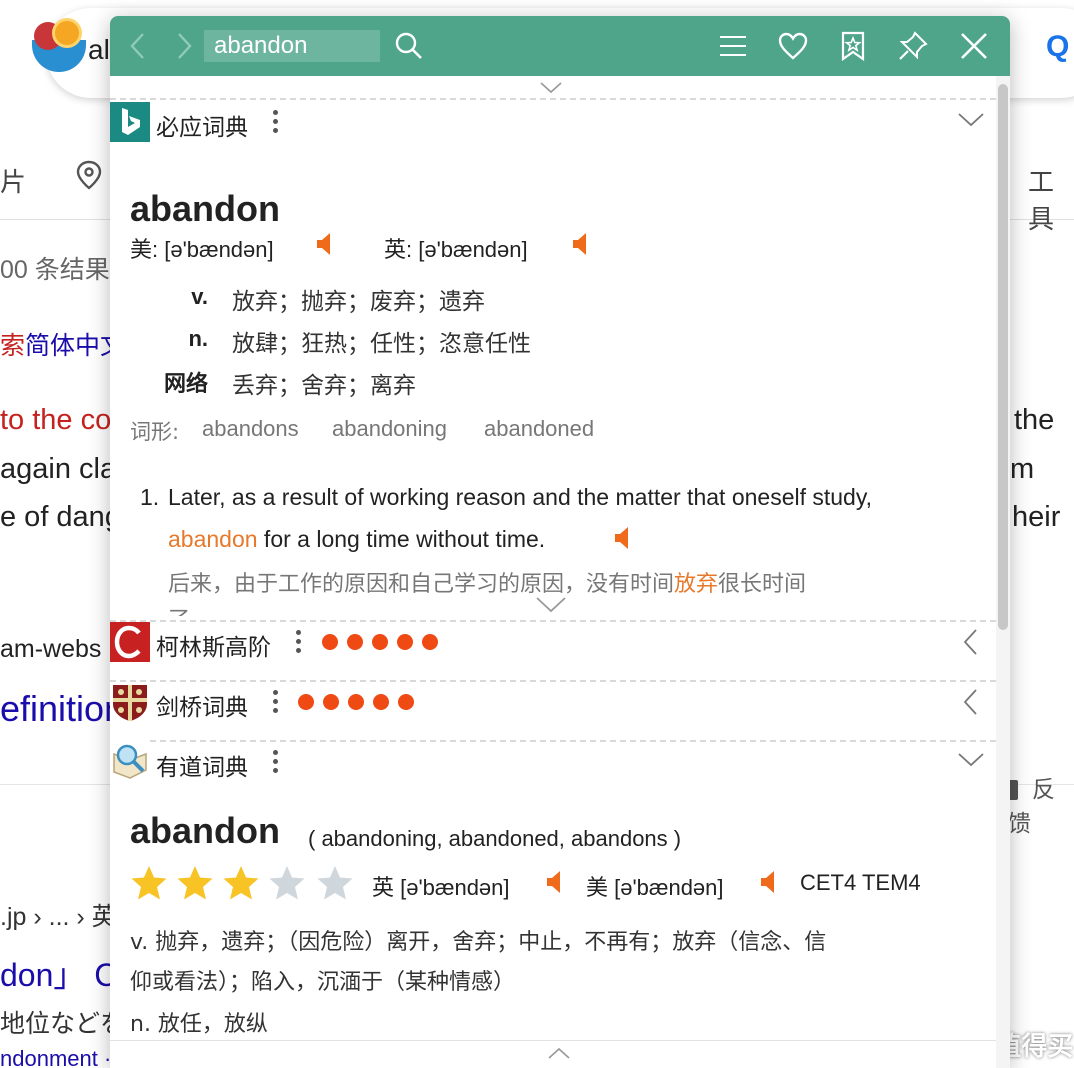  What do you see at coordinates (381, 344) in the screenshot?
I see `definition: 放肆；狂热；任性；恣意任性` at bounding box center [381, 344].